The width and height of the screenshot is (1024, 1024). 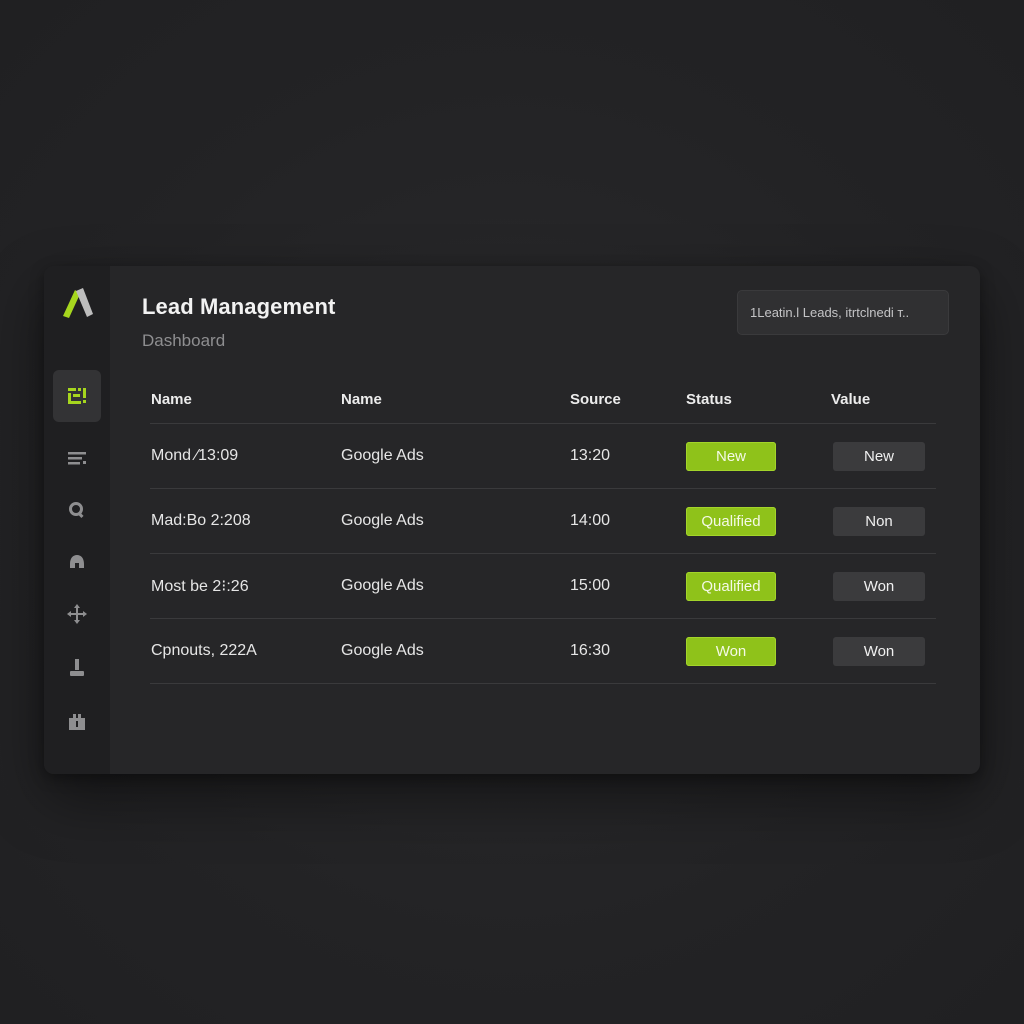 I want to click on search-icon, so click(x=76, y=510).